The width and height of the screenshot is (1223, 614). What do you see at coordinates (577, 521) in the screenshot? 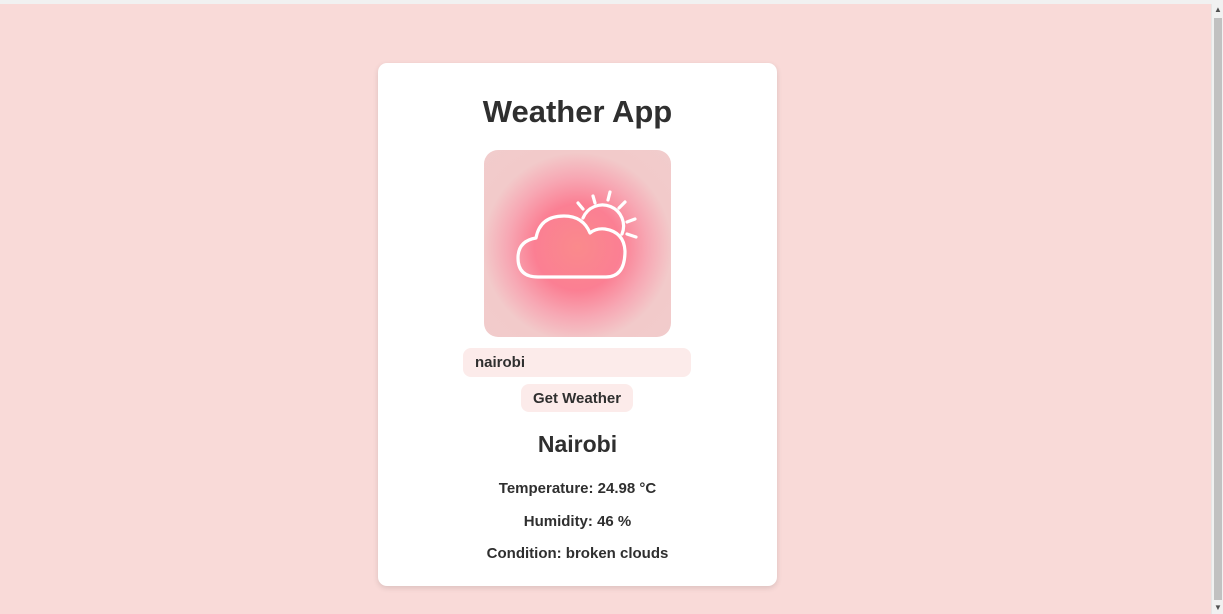
I see `humidity-text: Humidity: 46 %` at bounding box center [577, 521].